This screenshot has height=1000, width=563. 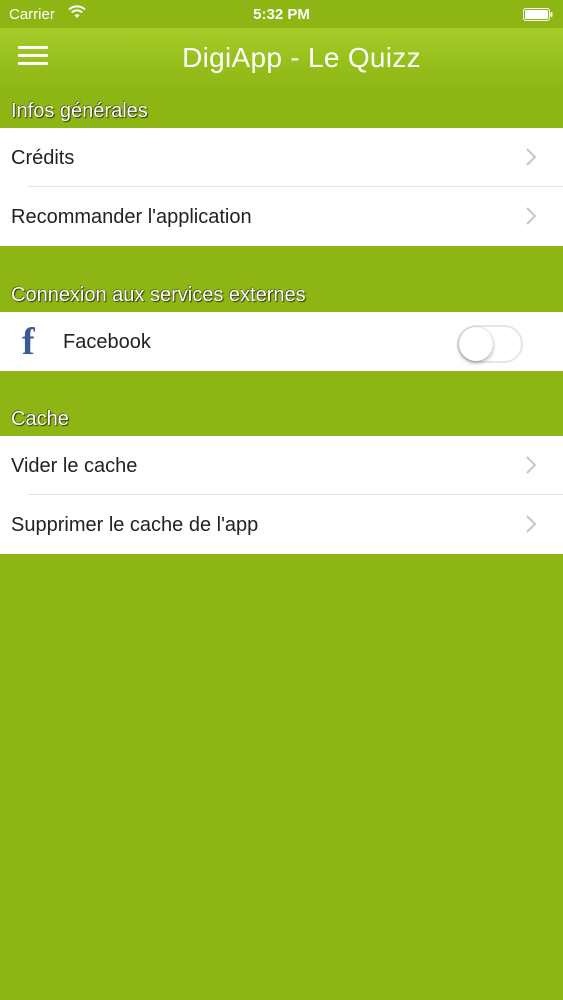 I want to click on section-header-external: Connexion aux services externes, so click(x=158, y=295).